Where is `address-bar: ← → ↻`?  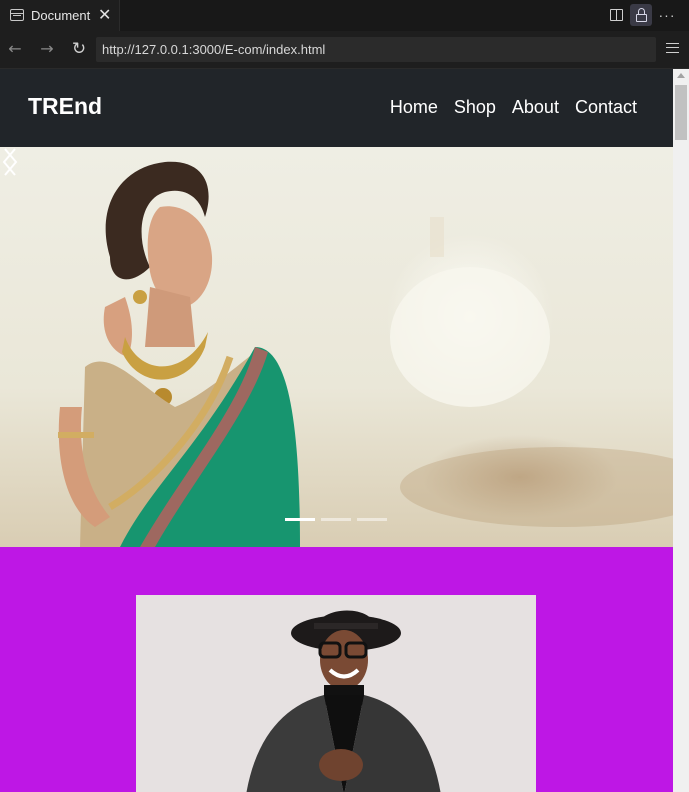 address-bar: ← → ↻ is located at coordinates (344, 50).